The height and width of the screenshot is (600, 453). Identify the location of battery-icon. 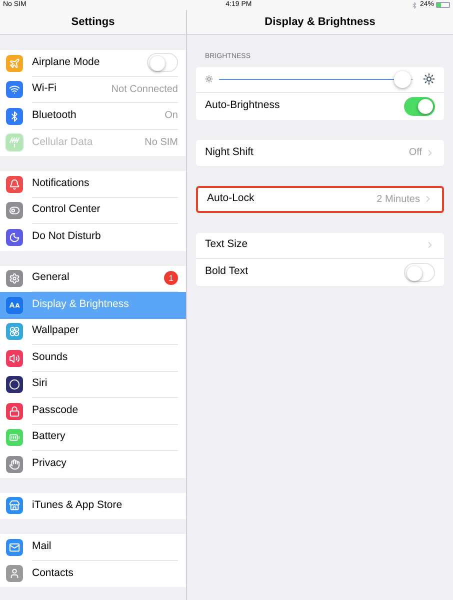
(443, 5).